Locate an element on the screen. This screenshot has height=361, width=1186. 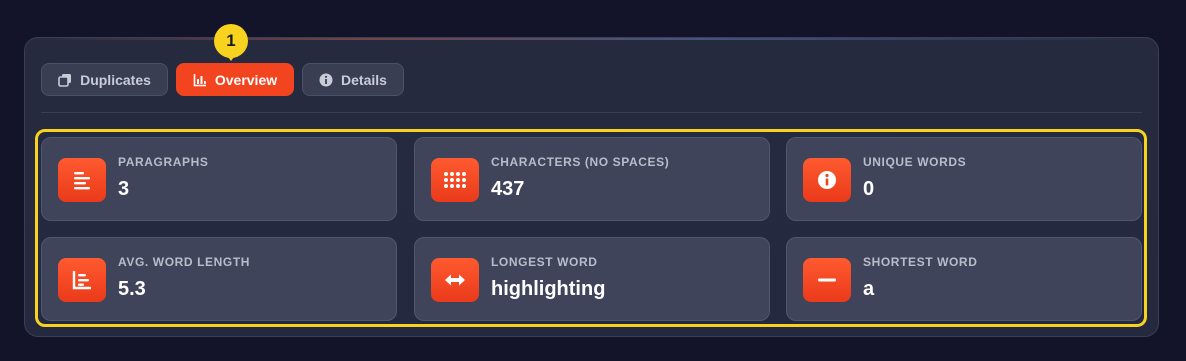
tab-duplicates-label: Duplicates is located at coordinates (115, 79).